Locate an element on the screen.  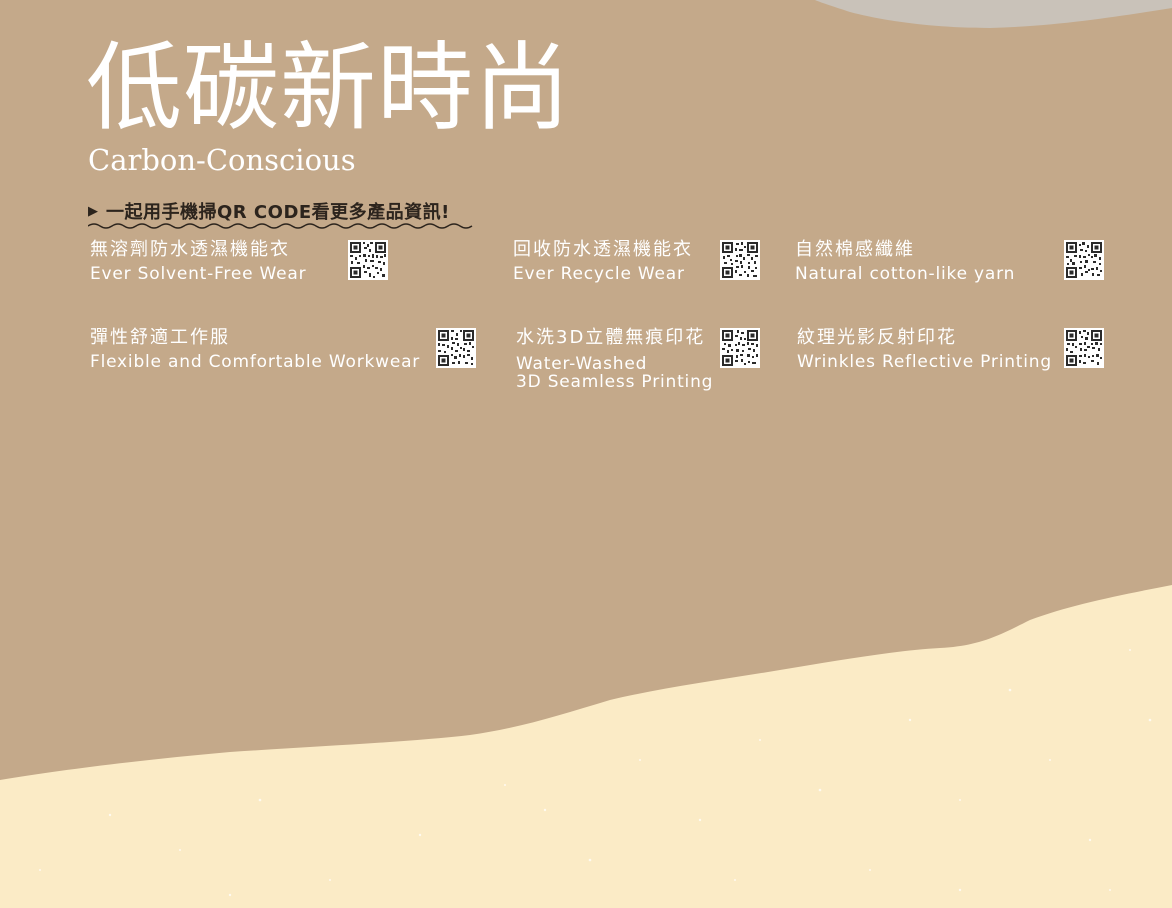
page-subtitle: Carbon-Conscious is located at coordinates (222, 160).